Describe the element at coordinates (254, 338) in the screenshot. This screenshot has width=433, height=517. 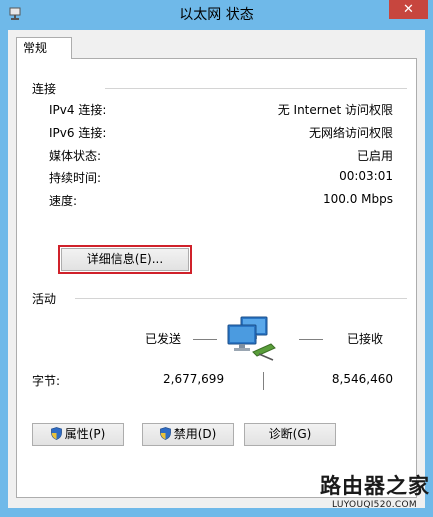
I see `network-computers-icon` at that location.